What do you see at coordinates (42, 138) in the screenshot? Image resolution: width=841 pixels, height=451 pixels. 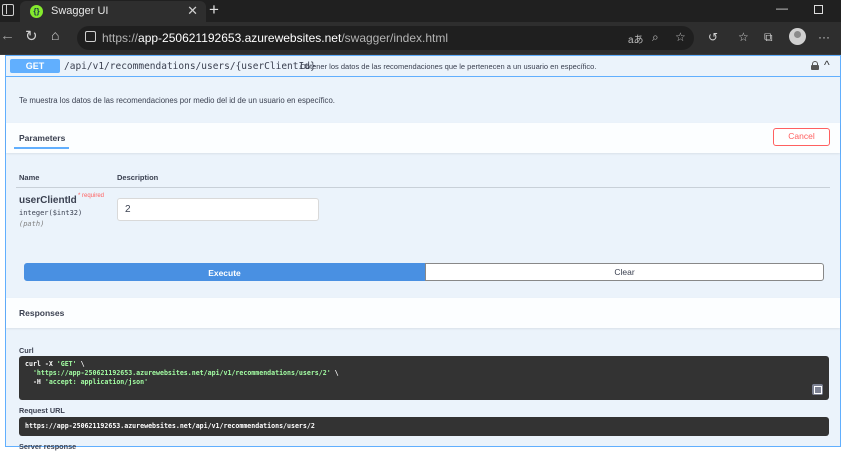 I see `parameters-title: Parameters` at bounding box center [42, 138].